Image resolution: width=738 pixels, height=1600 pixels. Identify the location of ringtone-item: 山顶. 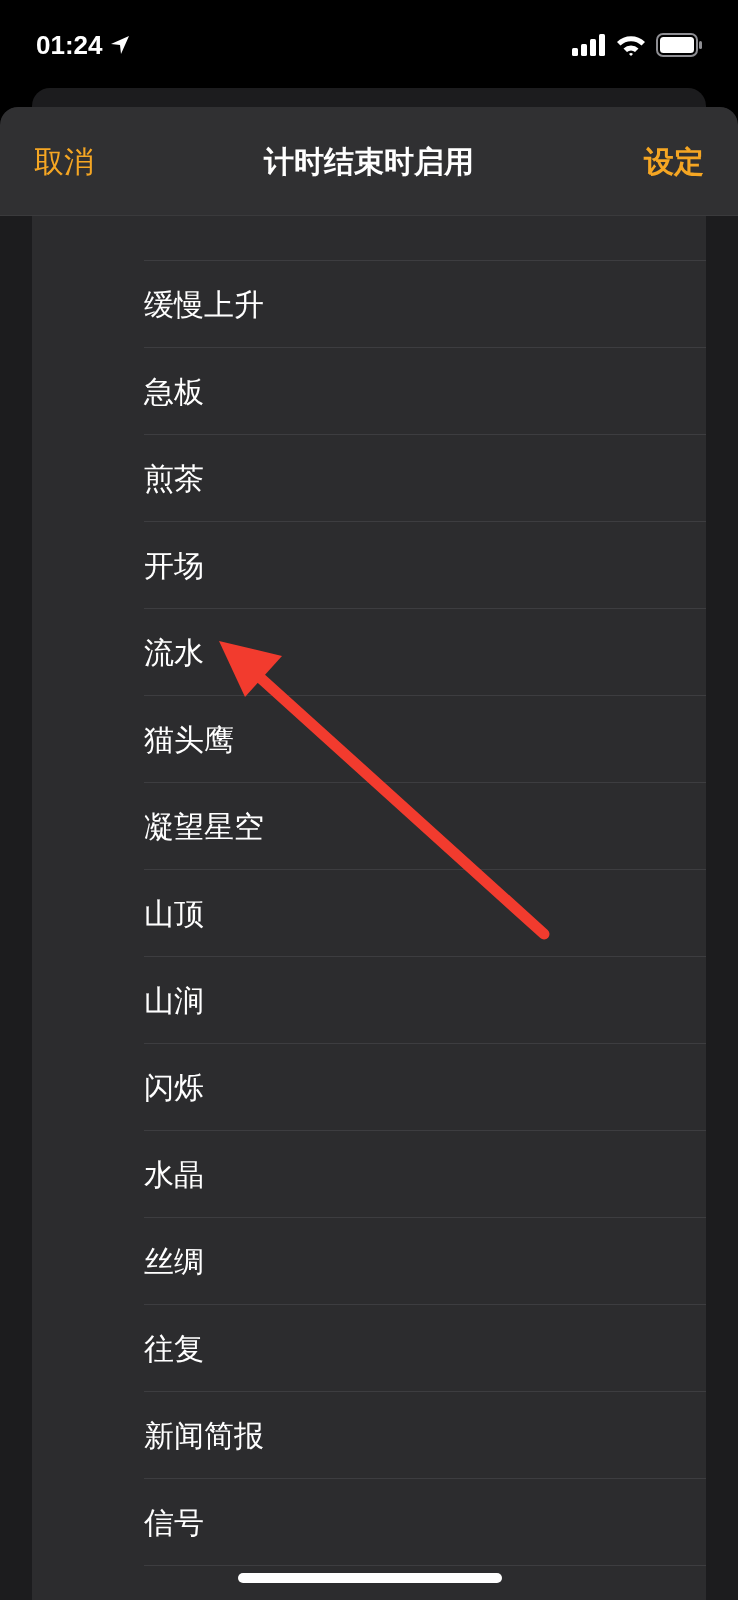
(174, 913).